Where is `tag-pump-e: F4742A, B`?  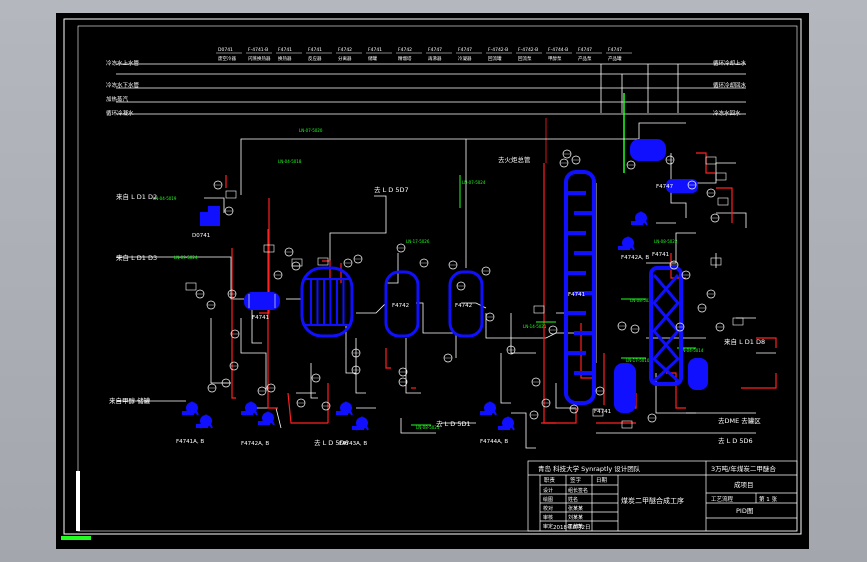
tag-pump-e: F4742A, B is located at coordinates (635, 258).